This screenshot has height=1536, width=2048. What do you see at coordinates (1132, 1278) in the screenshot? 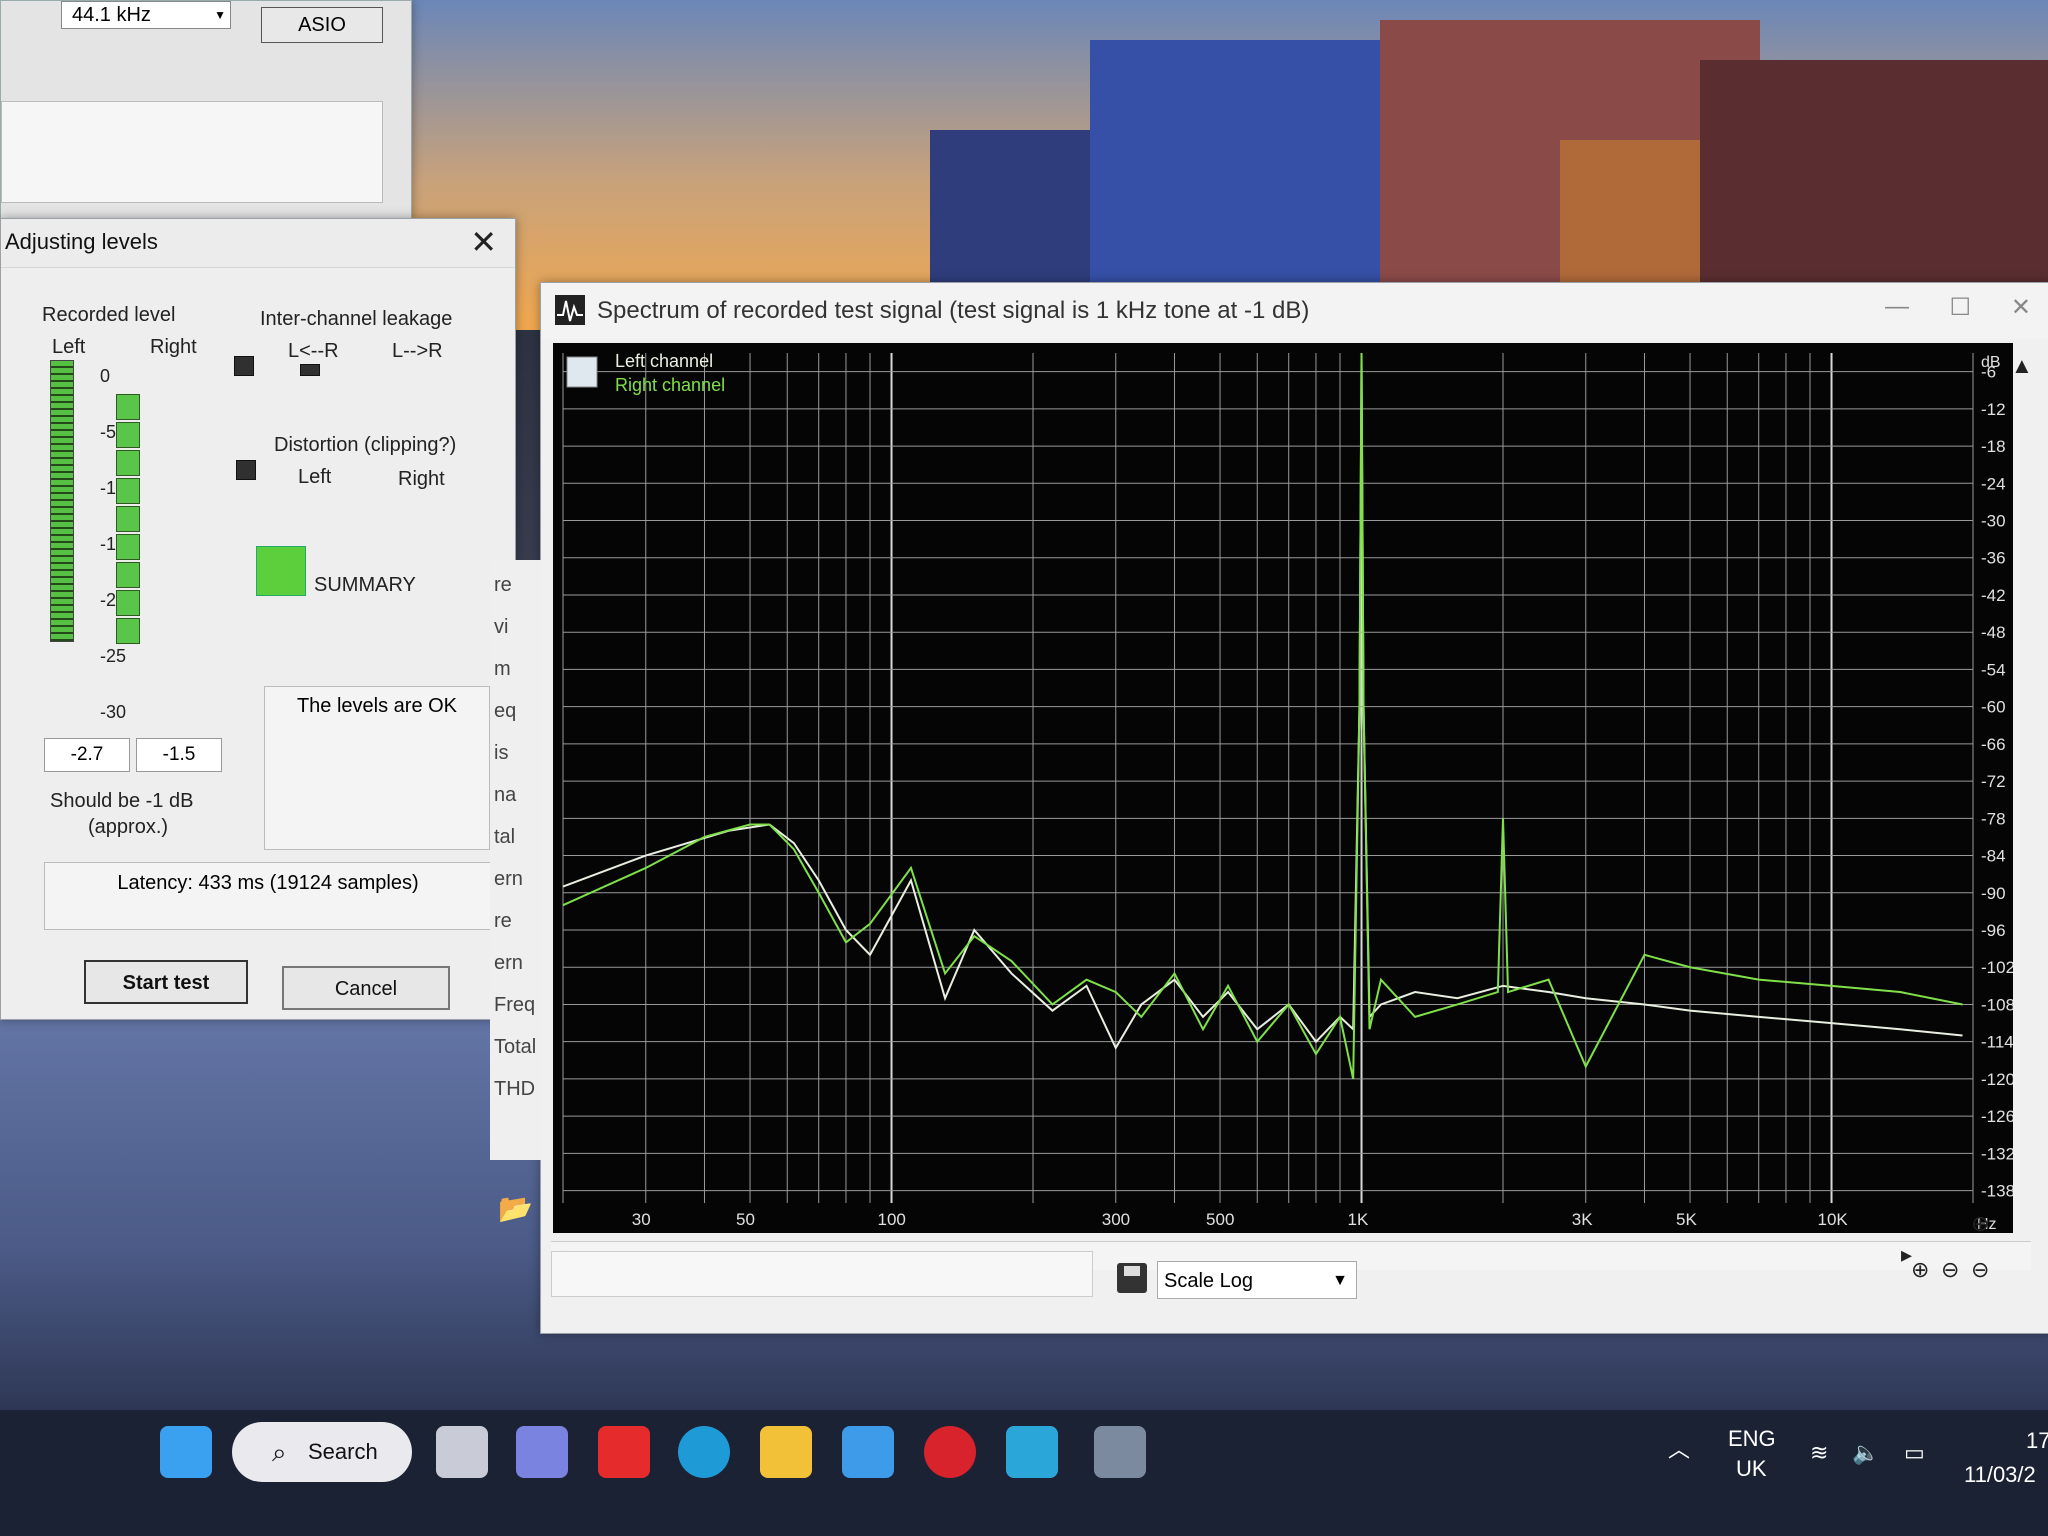
I see `save-icon` at bounding box center [1132, 1278].